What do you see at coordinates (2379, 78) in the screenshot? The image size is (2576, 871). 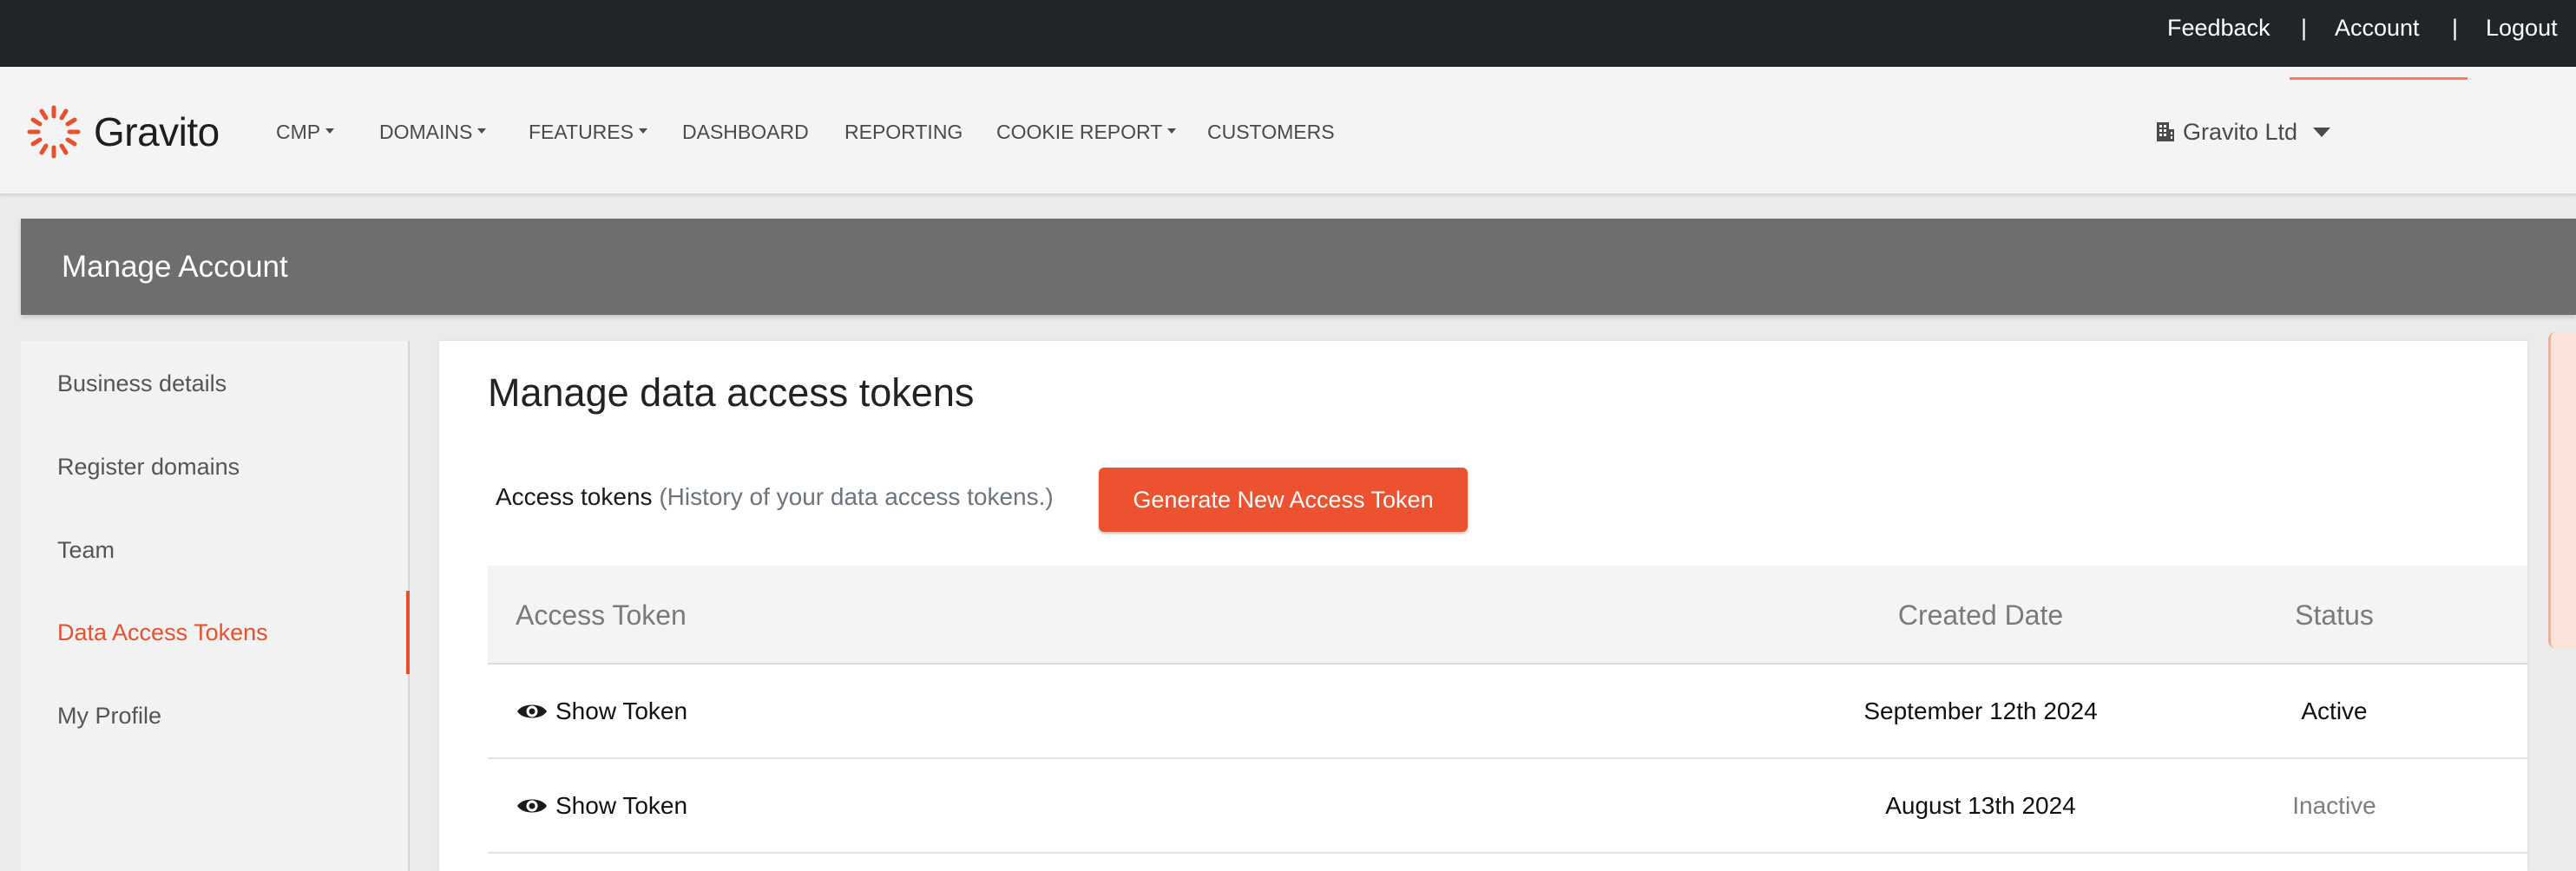 I see `account-active-indicator` at bounding box center [2379, 78].